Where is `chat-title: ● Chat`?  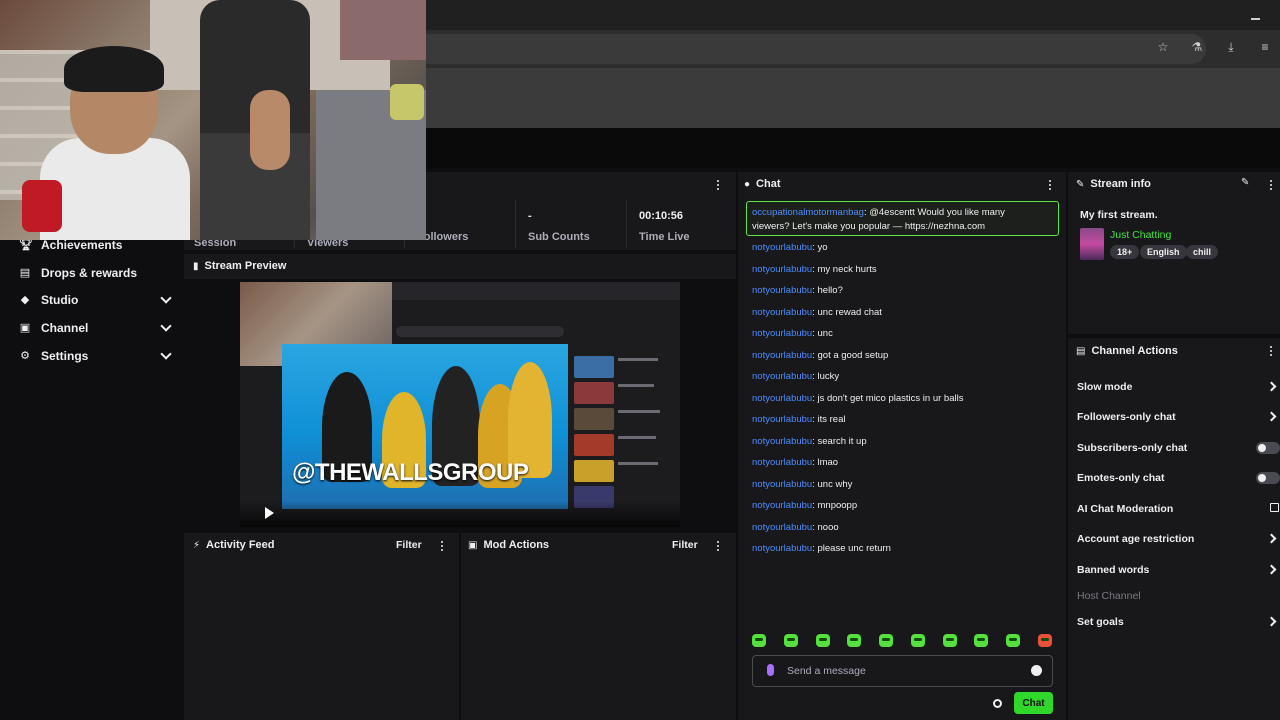
chat-title: ● Chat is located at coordinates (762, 184).